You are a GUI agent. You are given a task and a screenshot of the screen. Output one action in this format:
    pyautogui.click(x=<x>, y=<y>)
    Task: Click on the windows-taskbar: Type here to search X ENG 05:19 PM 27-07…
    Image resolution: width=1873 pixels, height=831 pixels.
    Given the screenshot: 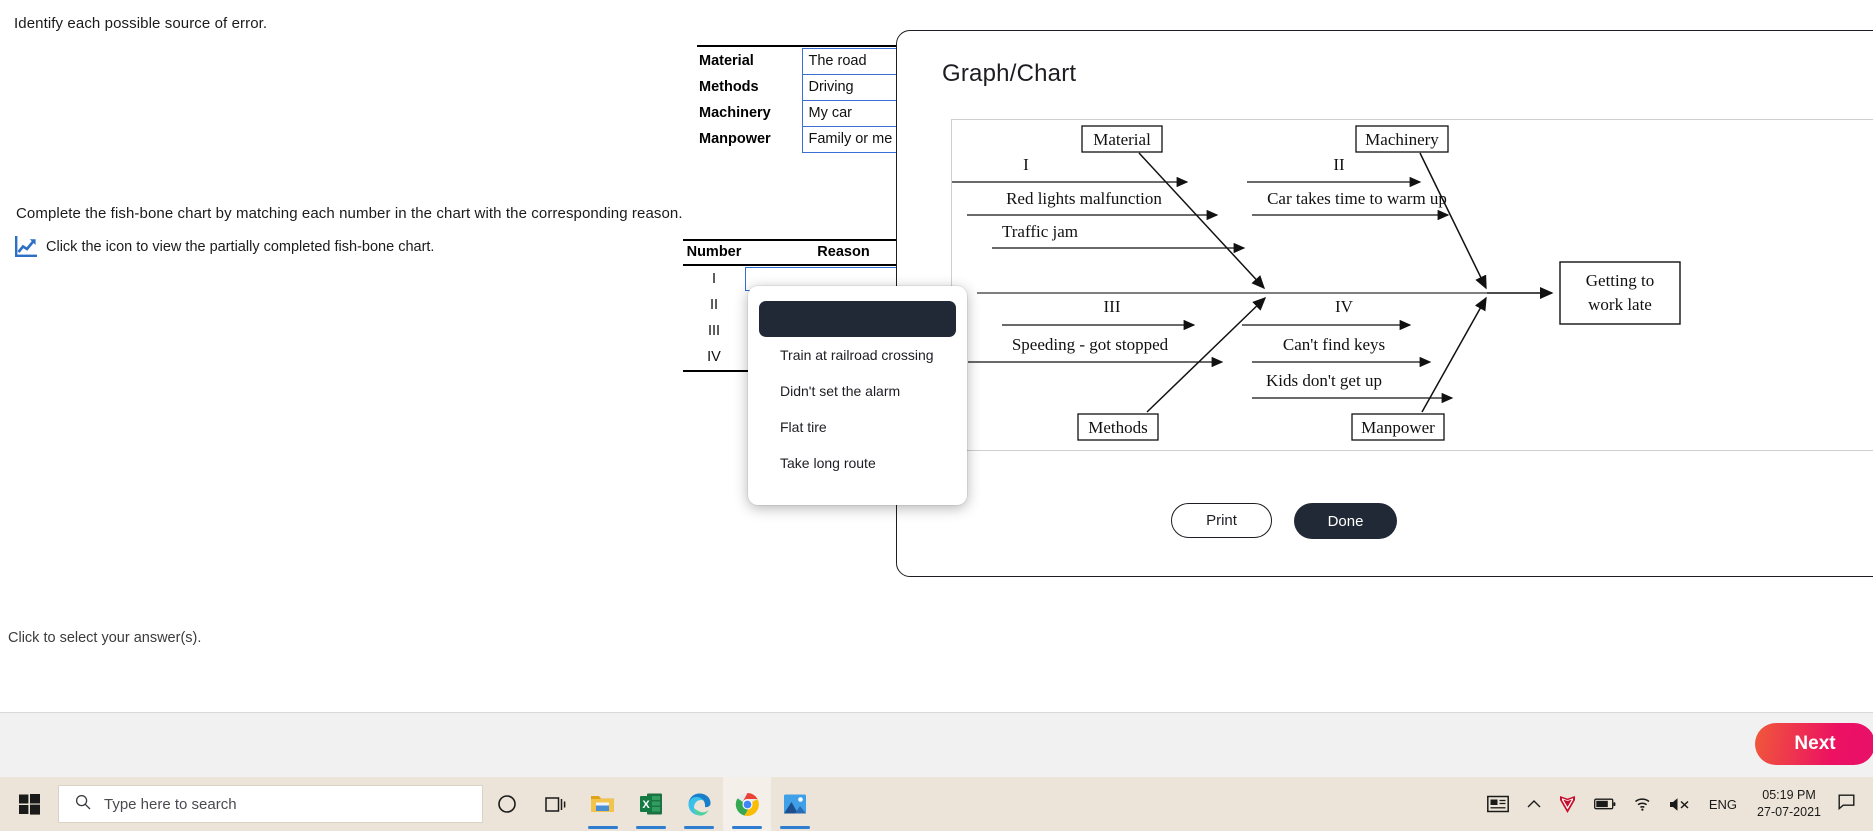 What is the action you would take?
    pyautogui.click(x=936, y=804)
    